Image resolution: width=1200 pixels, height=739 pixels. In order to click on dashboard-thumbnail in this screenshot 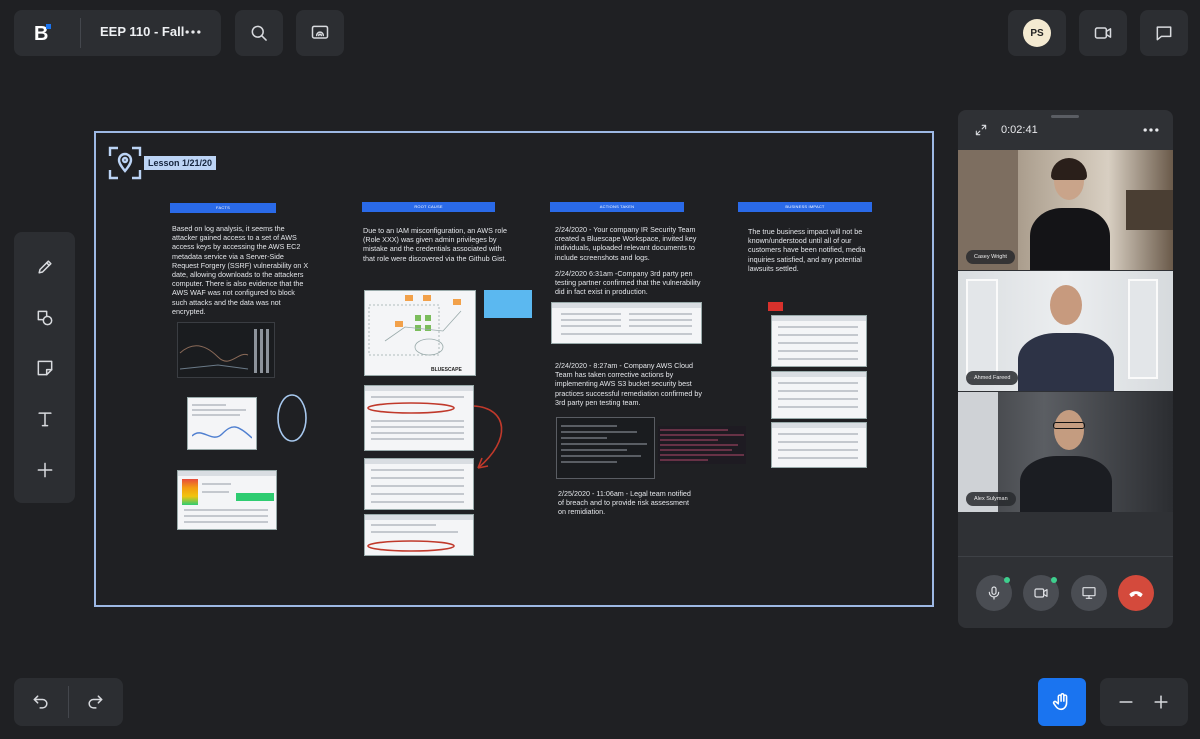, I will do `click(227, 500)`.